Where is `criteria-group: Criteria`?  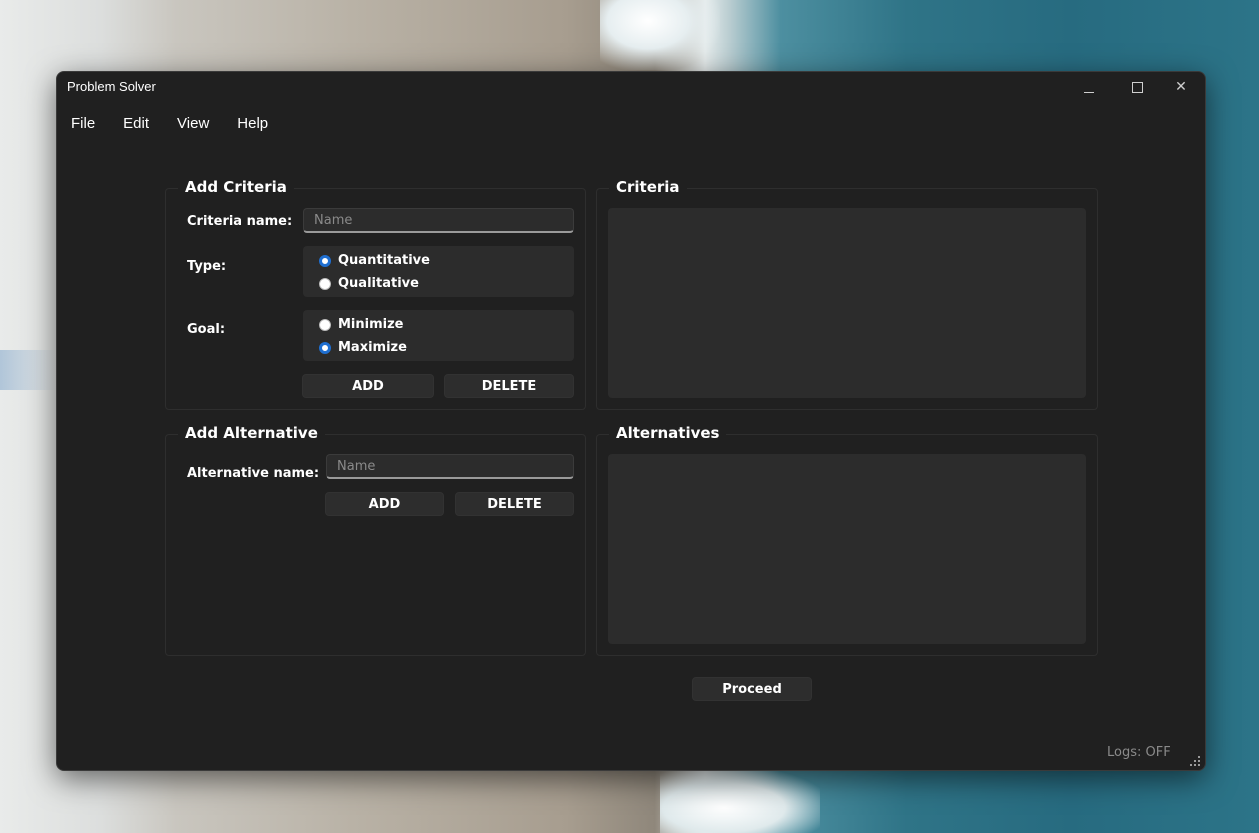 criteria-group: Criteria is located at coordinates (847, 294).